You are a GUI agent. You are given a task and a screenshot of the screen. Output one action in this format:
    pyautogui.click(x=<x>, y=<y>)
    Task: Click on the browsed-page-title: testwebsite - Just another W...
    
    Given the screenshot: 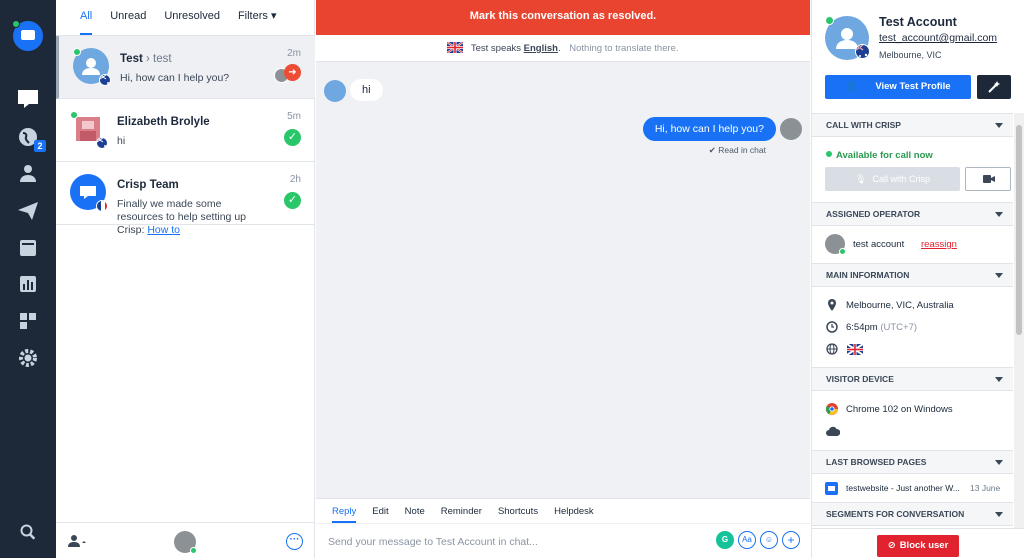 What is the action you would take?
    pyautogui.click(x=903, y=488)
    